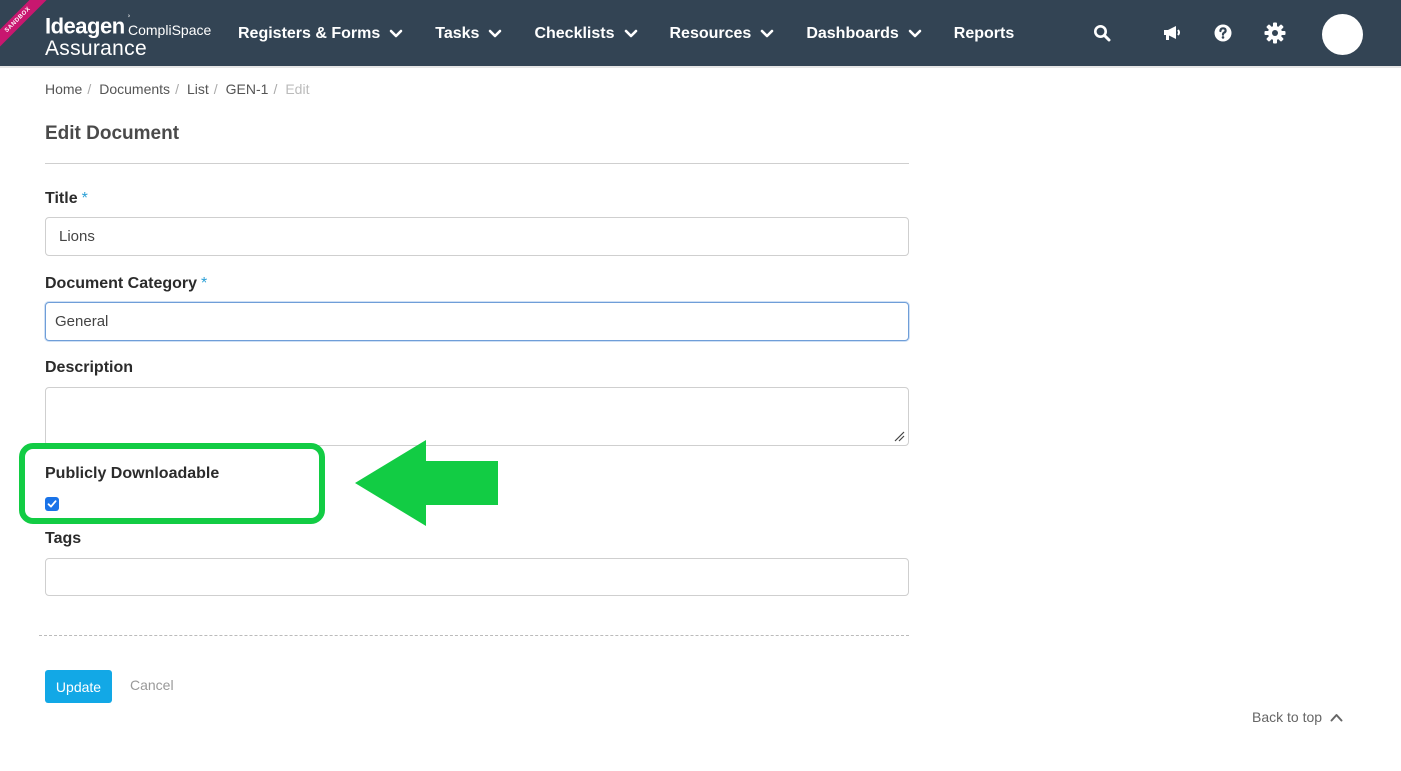  What do you see at coordinates (477, 577) in the screenshot?
I see `tags-input` at bounding box center [477, 577].